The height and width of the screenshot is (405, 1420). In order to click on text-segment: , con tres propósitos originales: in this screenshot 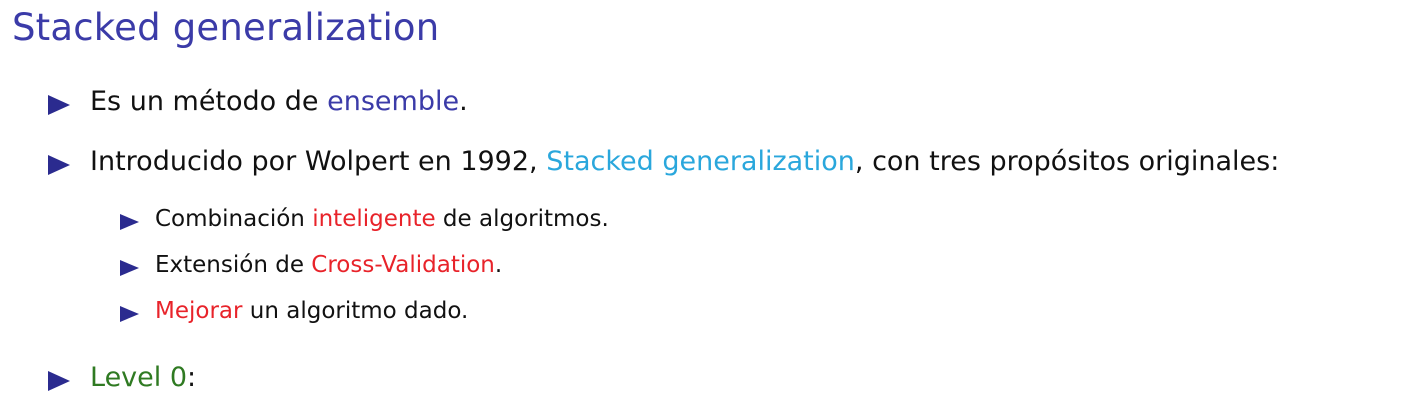, I will do `click(1067, 161)`.